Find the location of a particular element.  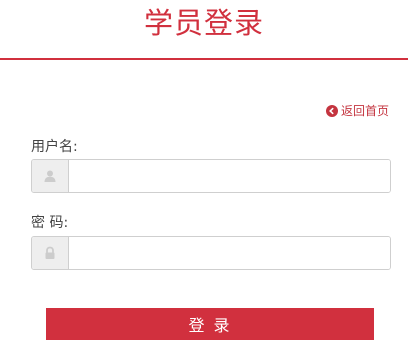

username-input is located at coordinates (229, 176).